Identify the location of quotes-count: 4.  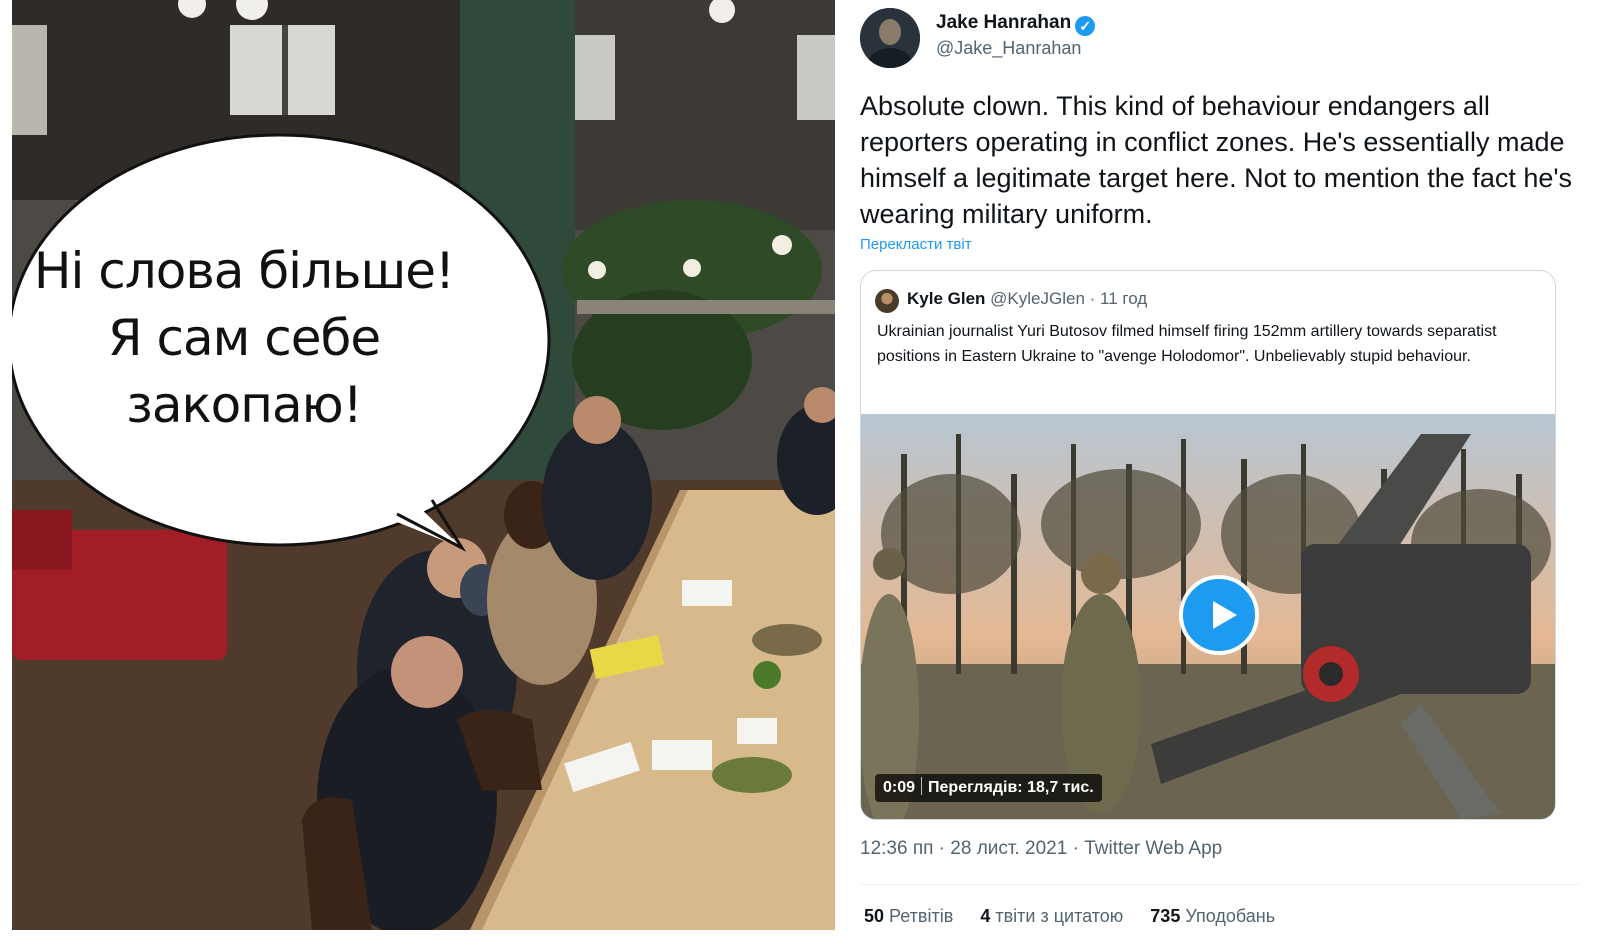
(985, 916).